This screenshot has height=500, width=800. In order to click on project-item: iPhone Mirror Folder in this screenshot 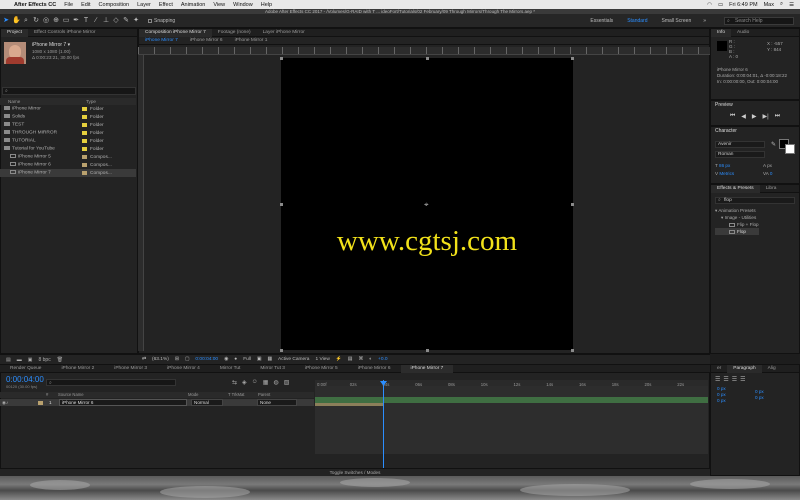, I will do `click(68, 109)`.